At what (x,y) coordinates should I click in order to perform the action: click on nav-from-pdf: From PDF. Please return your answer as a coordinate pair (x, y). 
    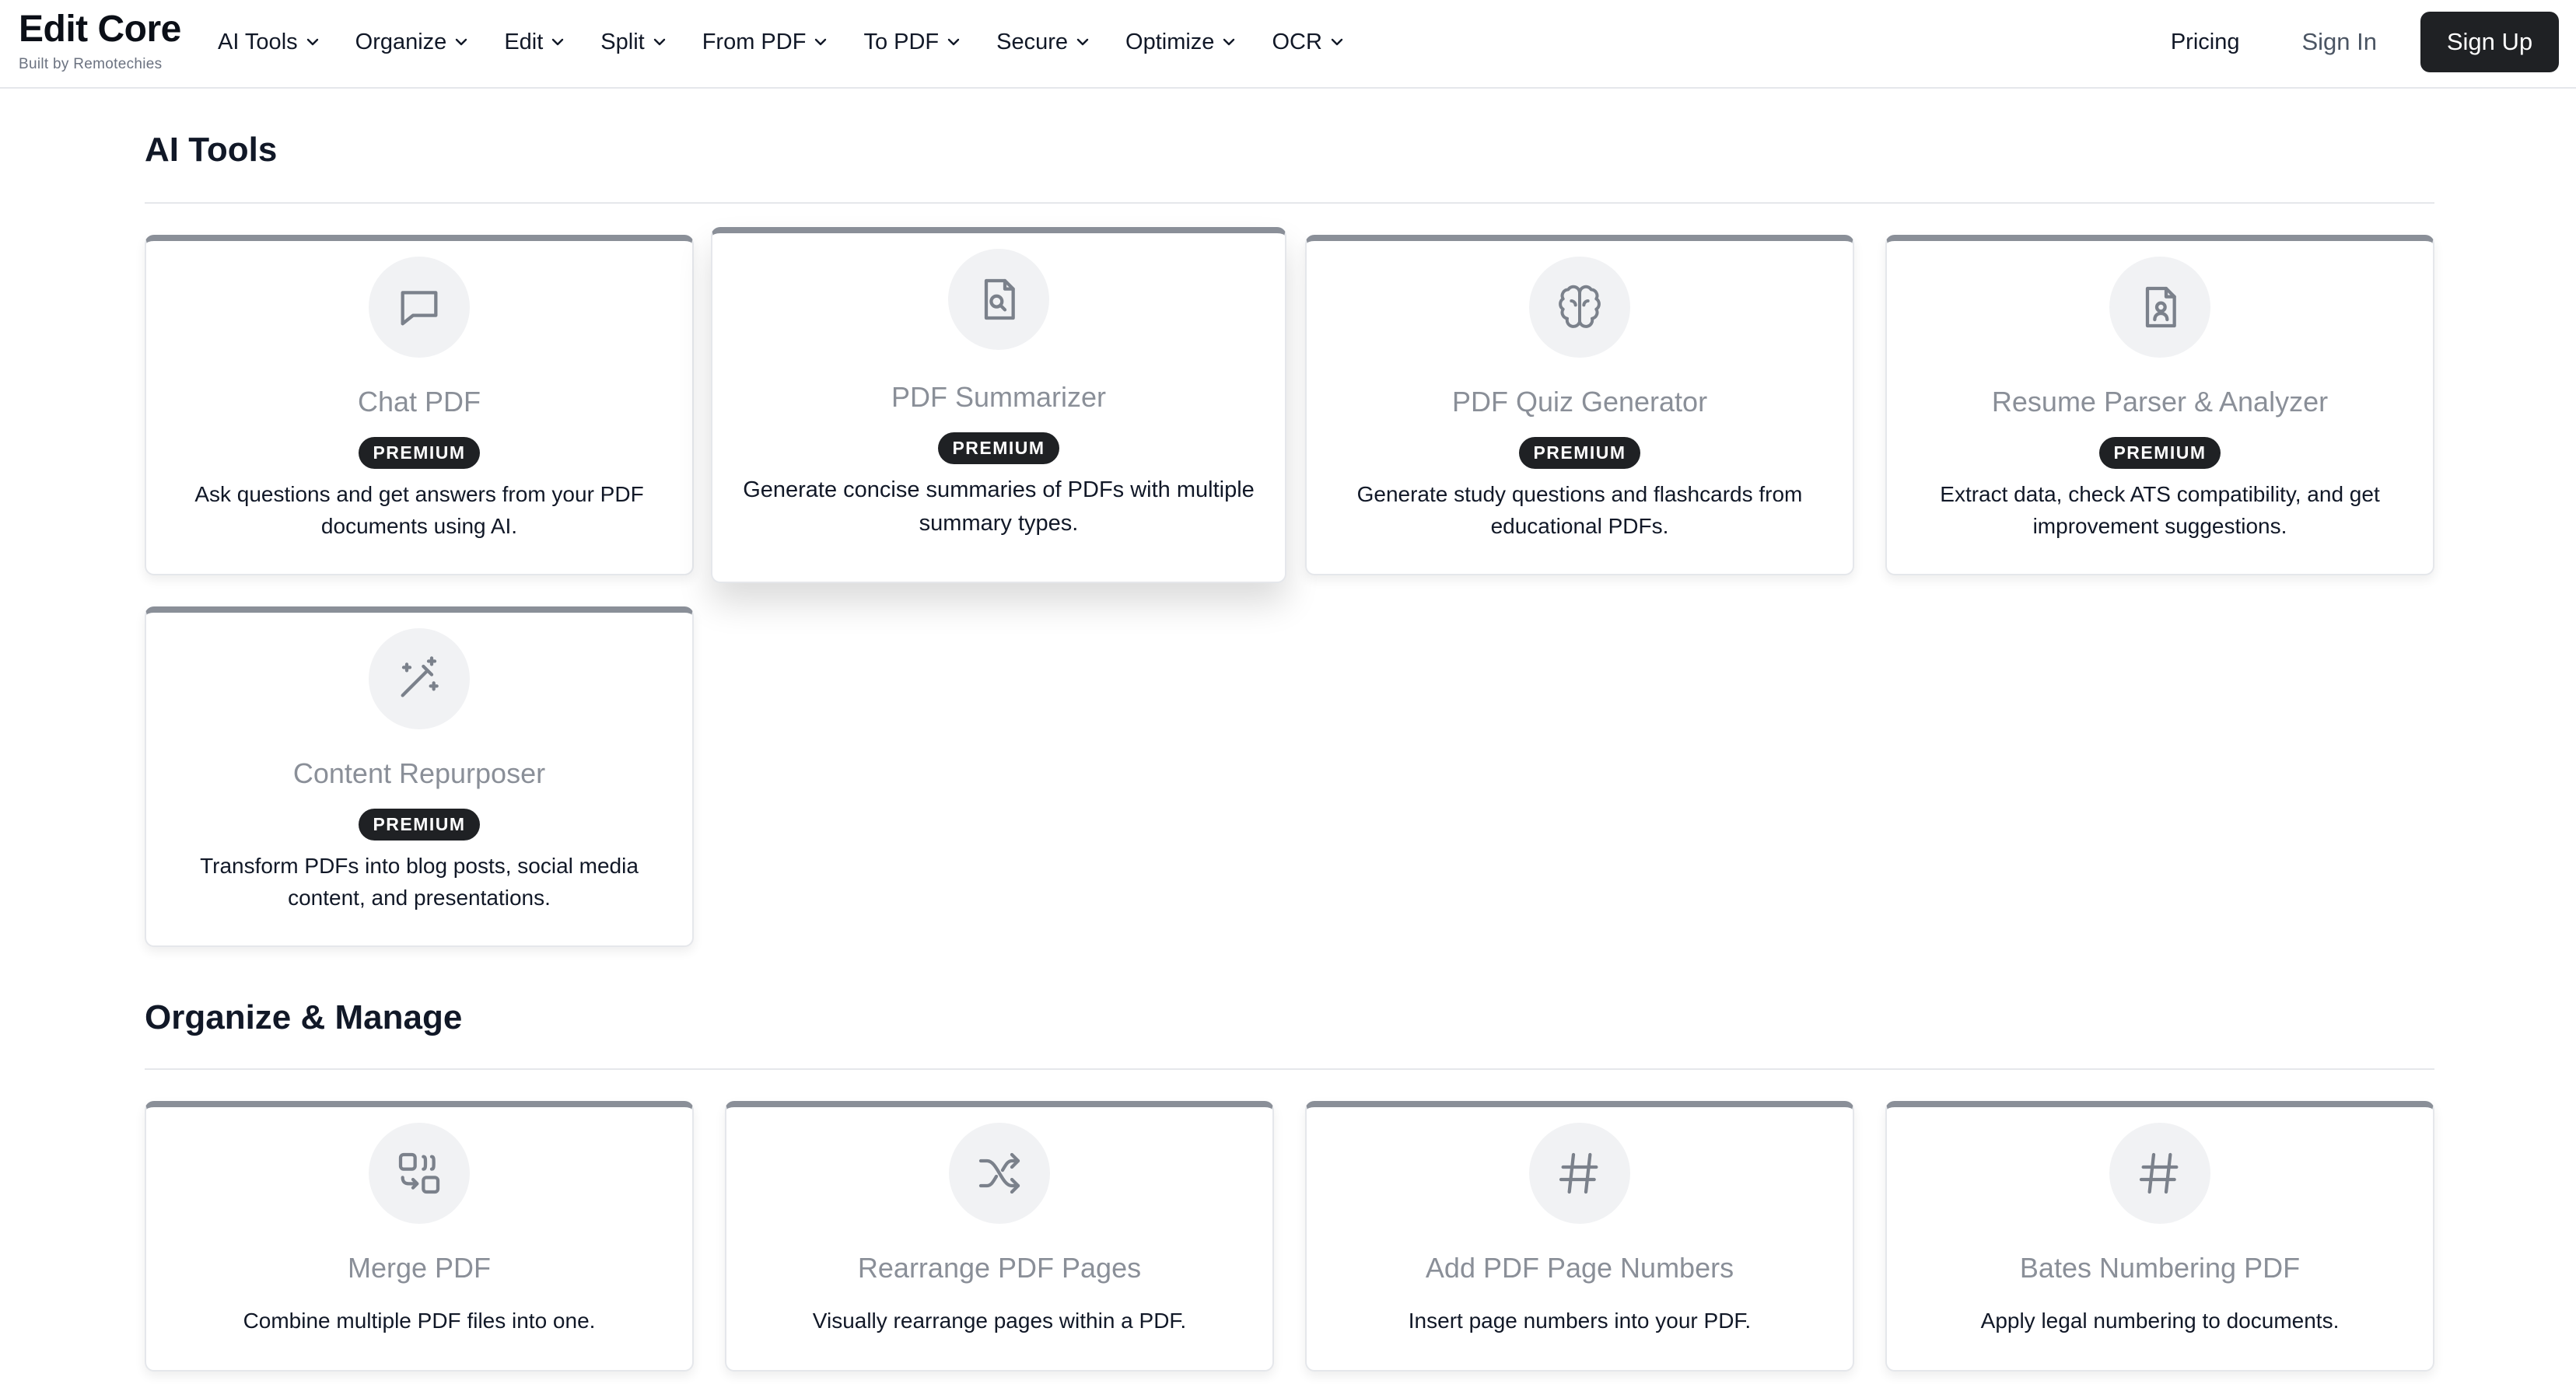
    Looking at the image, I should click on (765, 42).